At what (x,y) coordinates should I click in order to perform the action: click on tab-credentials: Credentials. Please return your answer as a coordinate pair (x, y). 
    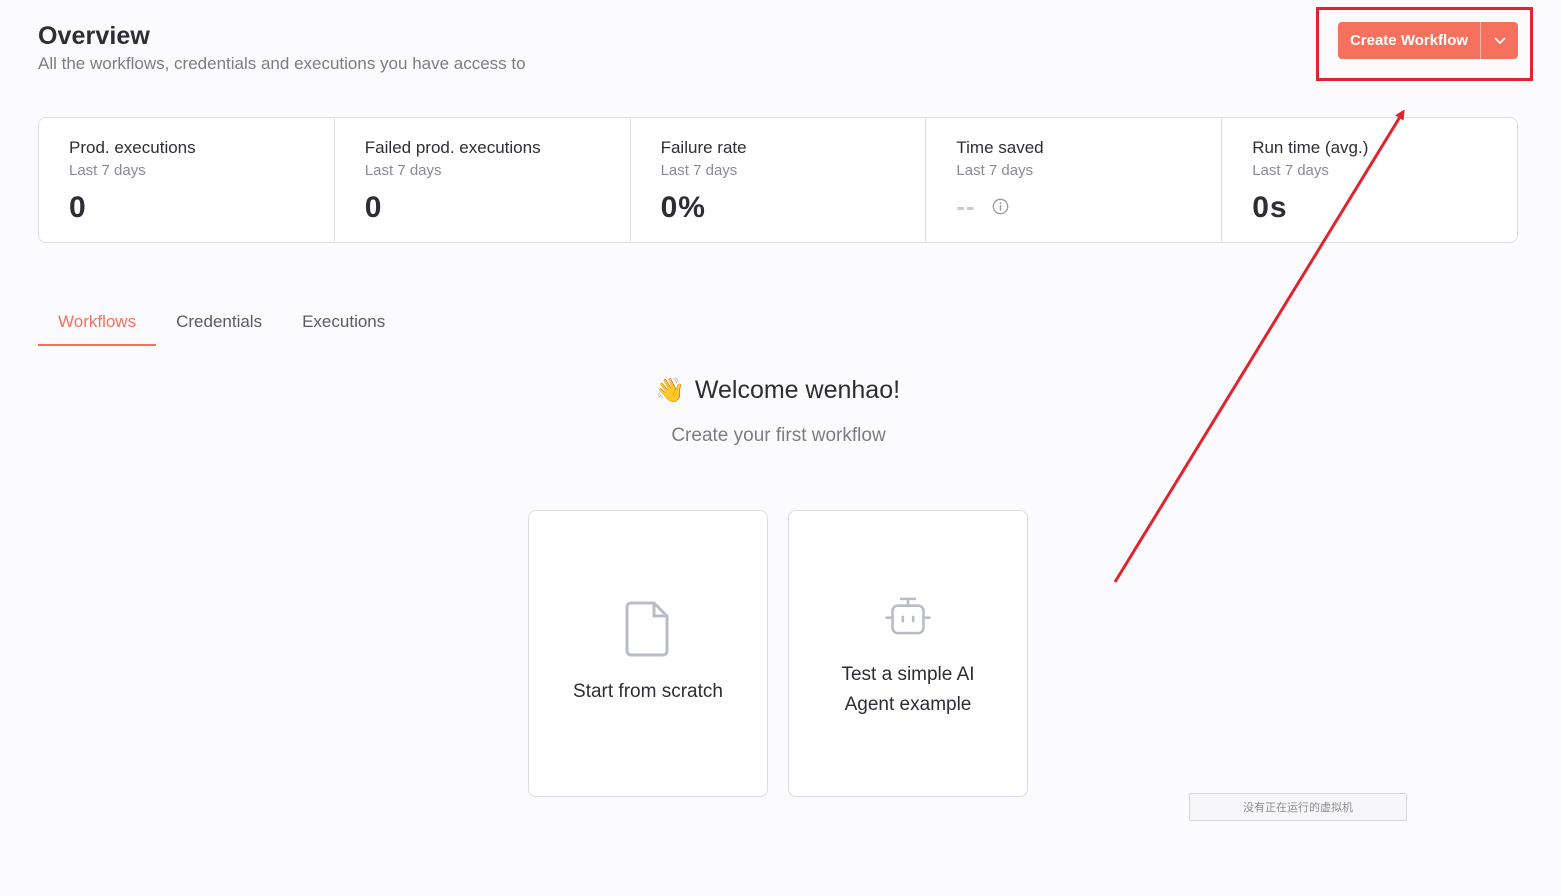
    Looking at the image, I should click on (219, 326).